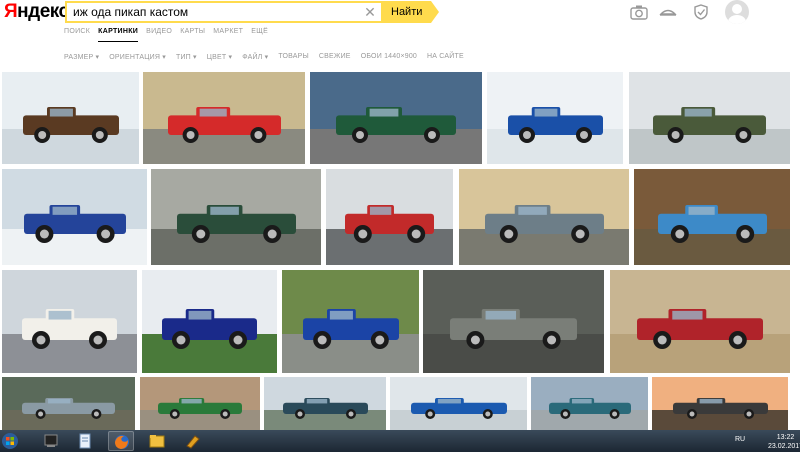 The image size is (800, 457). What do you see at coordinates (118, 41) in the screenshot?
I see `active-tab-underline` at bounding box center [118, 41].